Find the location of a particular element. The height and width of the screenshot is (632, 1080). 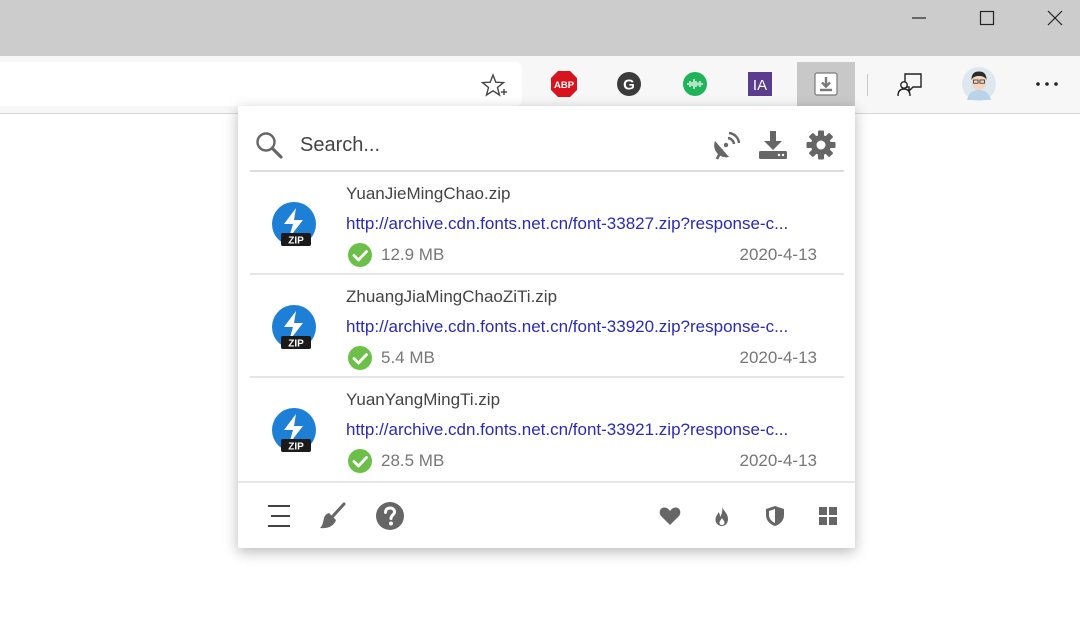

title-bar is located at coordinates (540, 28).